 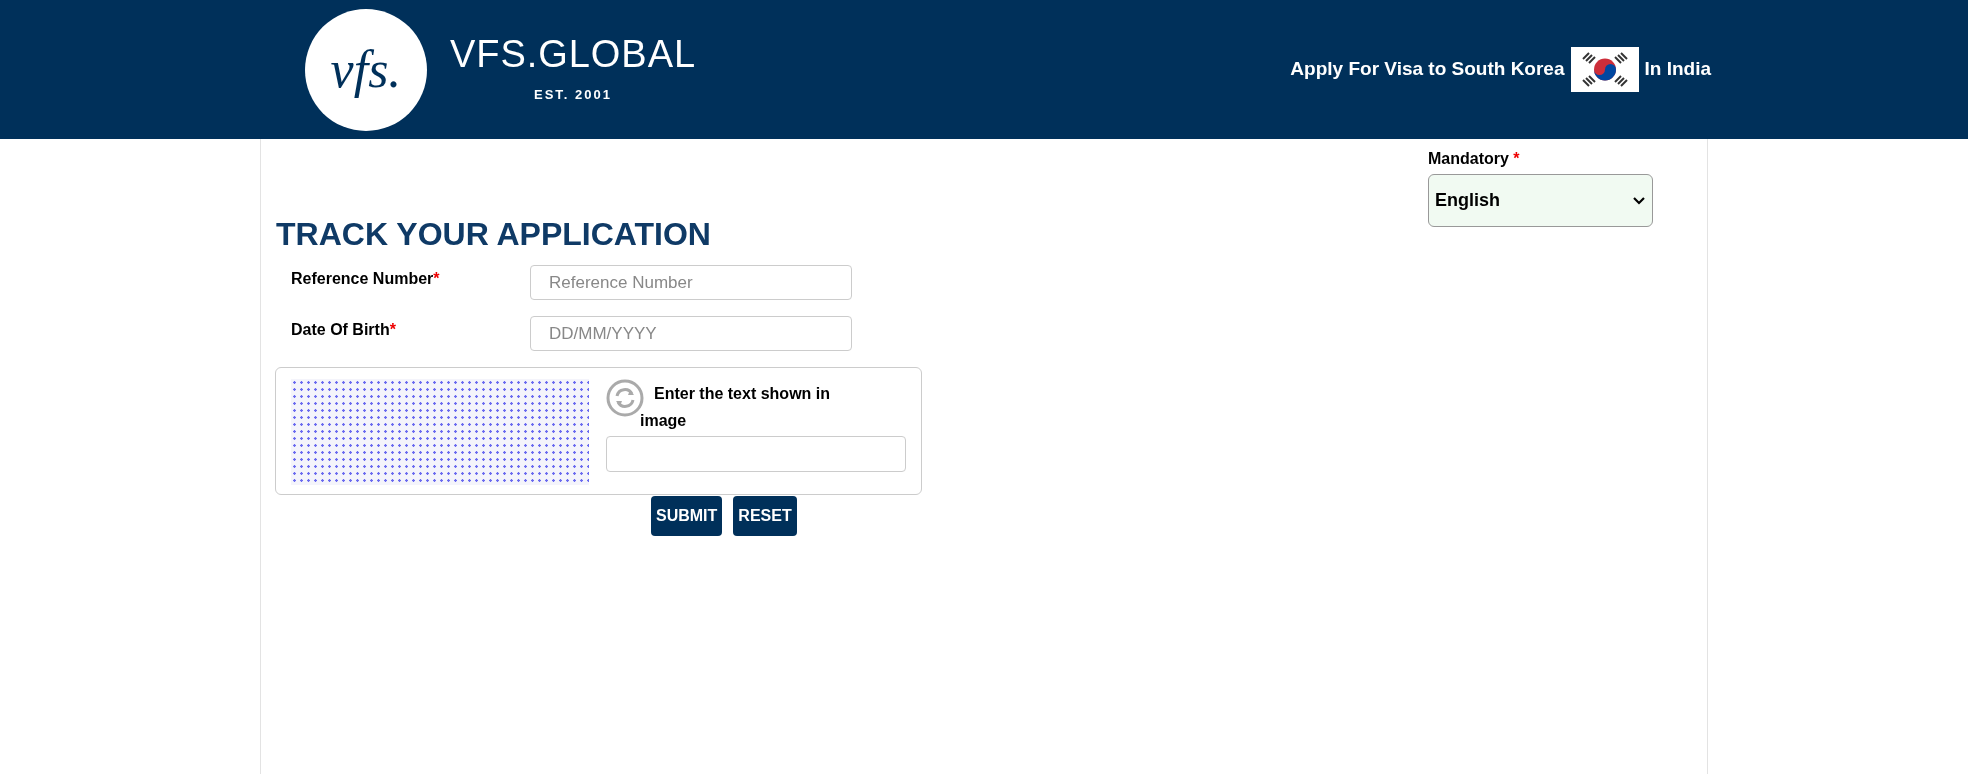 What do you see at coordinates (573, 53) in the screenshot?
I see `brand-name: VFS.GLOBAL` at bounding box center [573, 53].